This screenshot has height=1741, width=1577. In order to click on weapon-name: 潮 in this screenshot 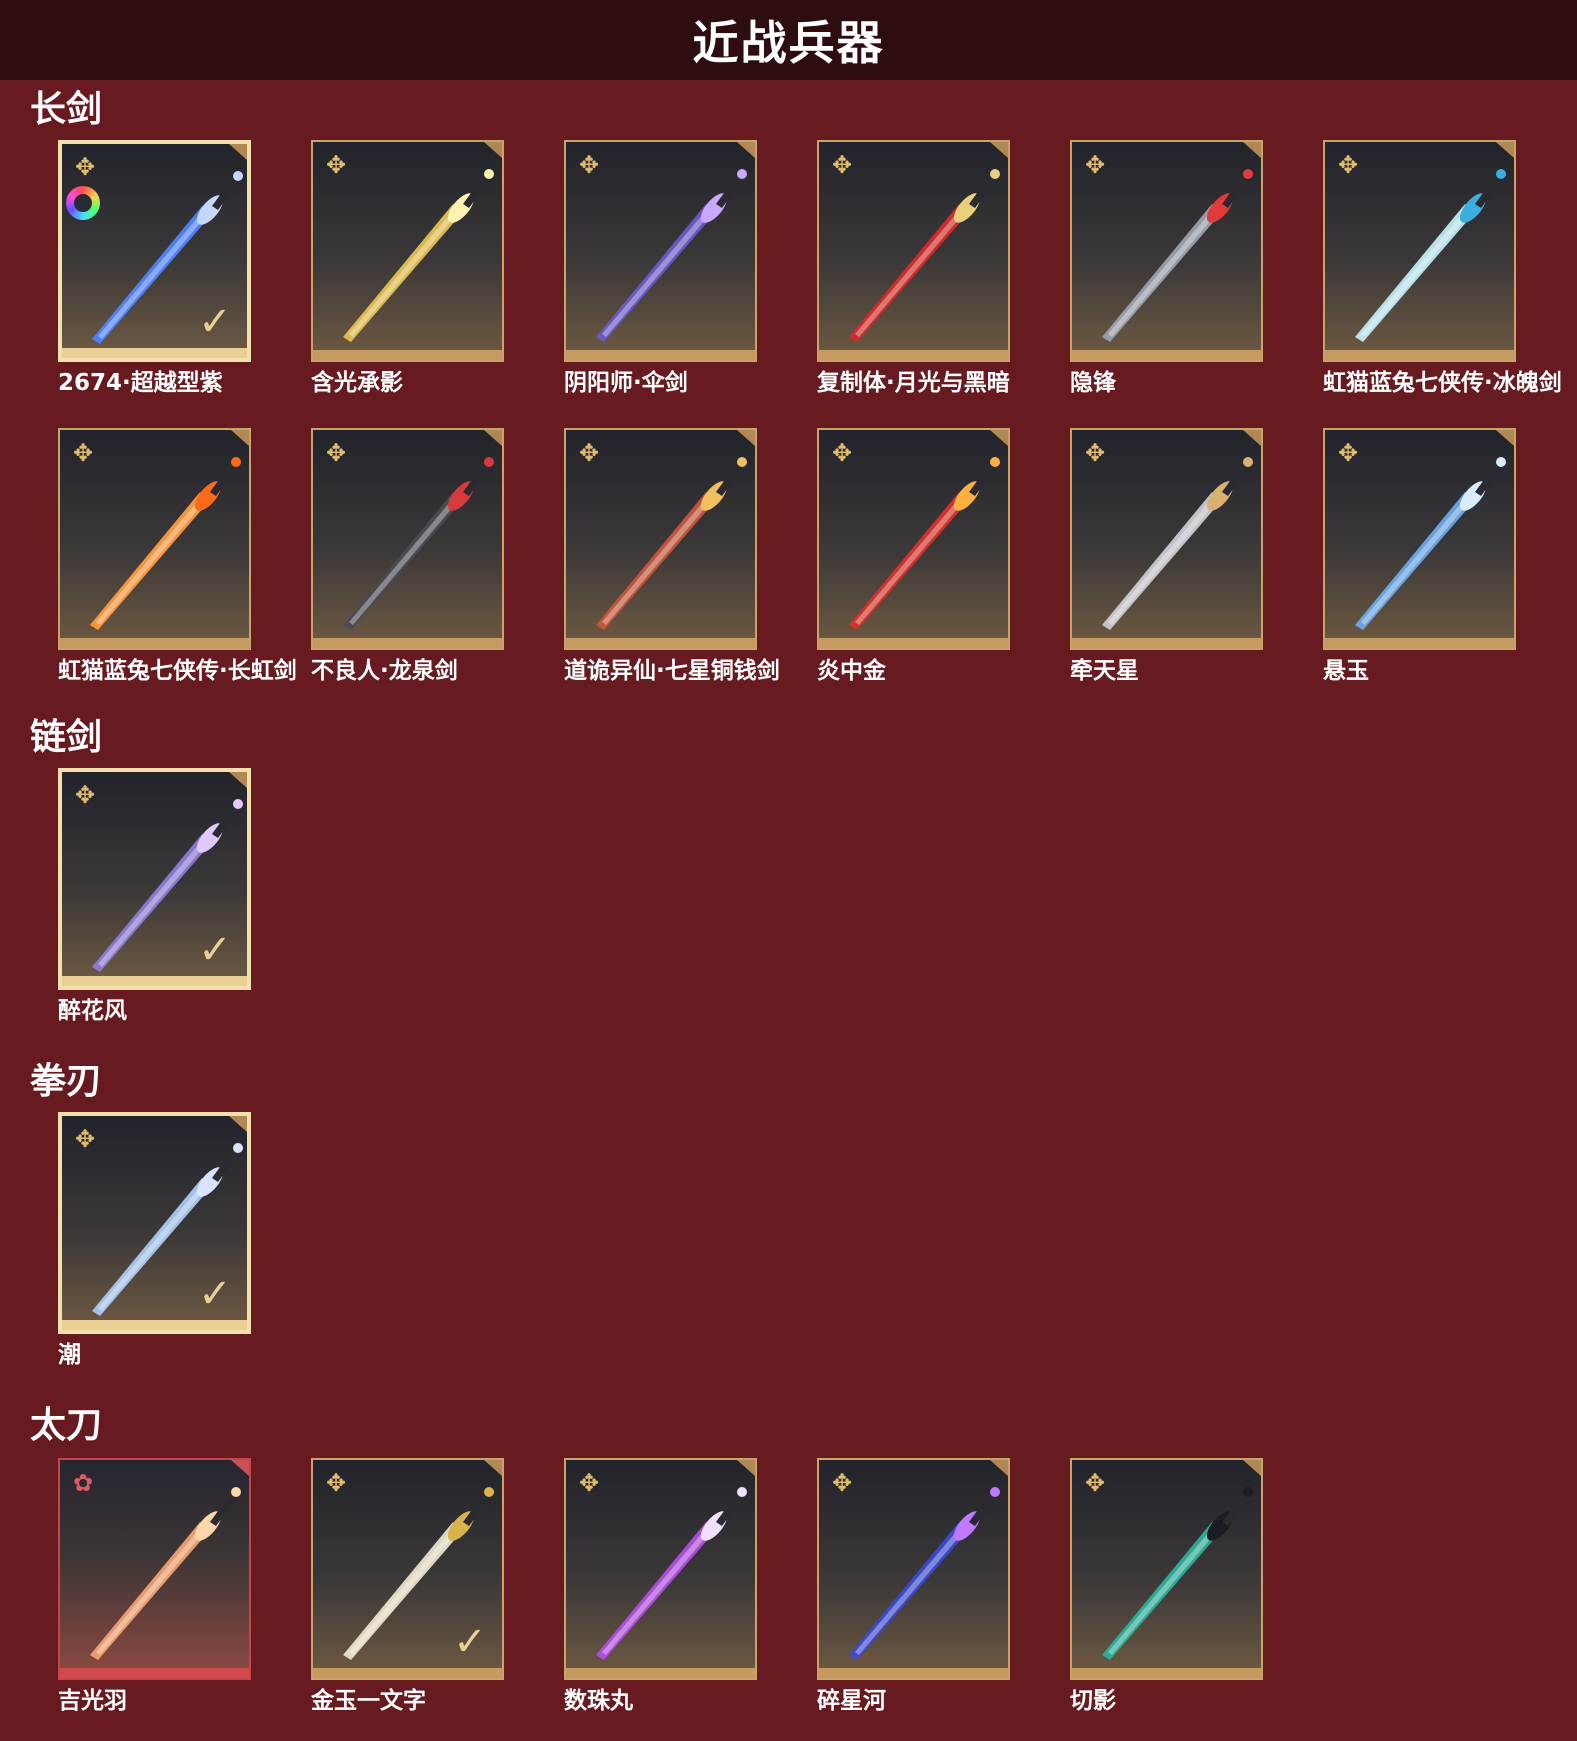, I will do `click(69, 1355)`.